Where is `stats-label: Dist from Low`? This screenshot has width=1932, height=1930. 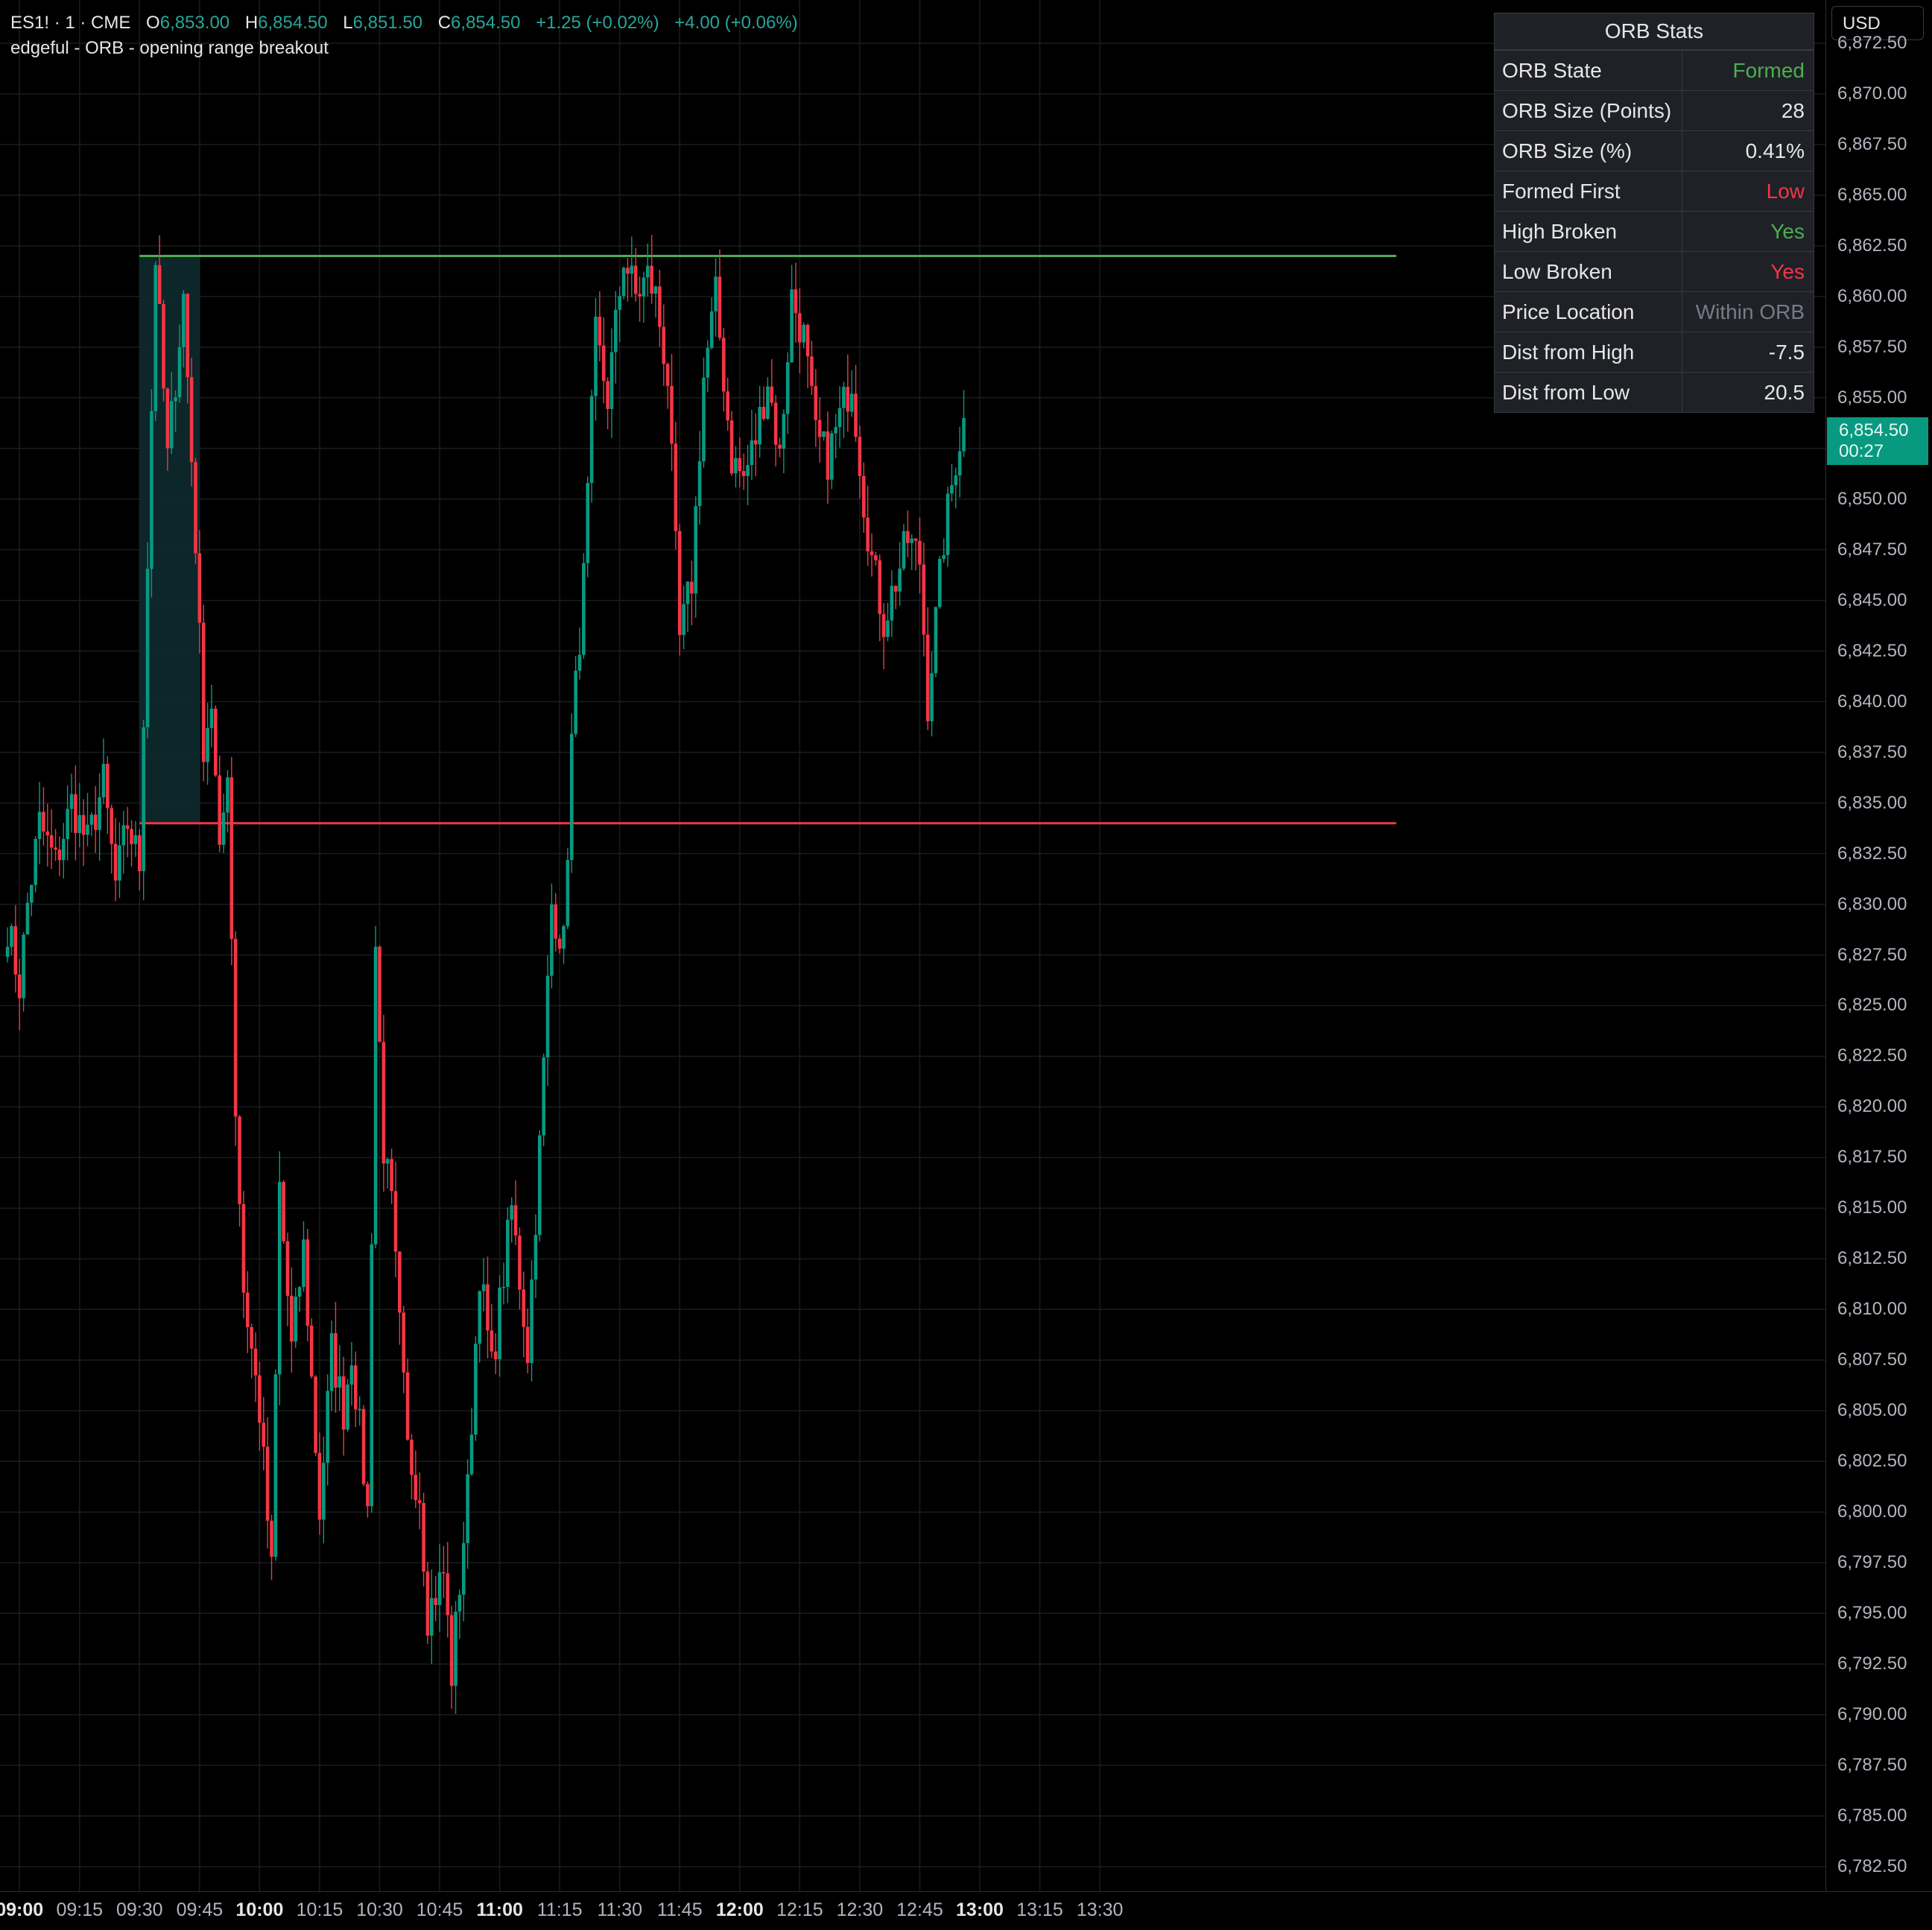 stats-label: Dist from Low is located at coordinates (1588, 393).